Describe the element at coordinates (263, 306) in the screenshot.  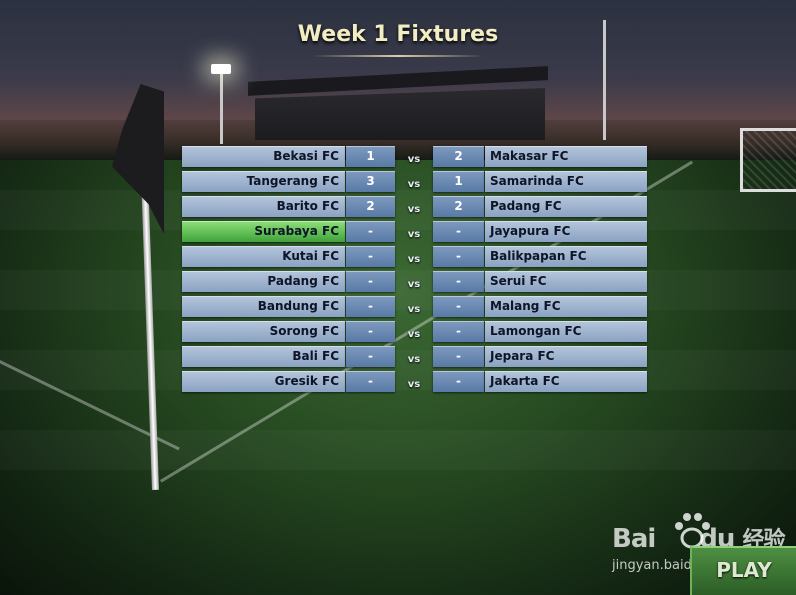
I see `home-team: Bandung FC` at that location.